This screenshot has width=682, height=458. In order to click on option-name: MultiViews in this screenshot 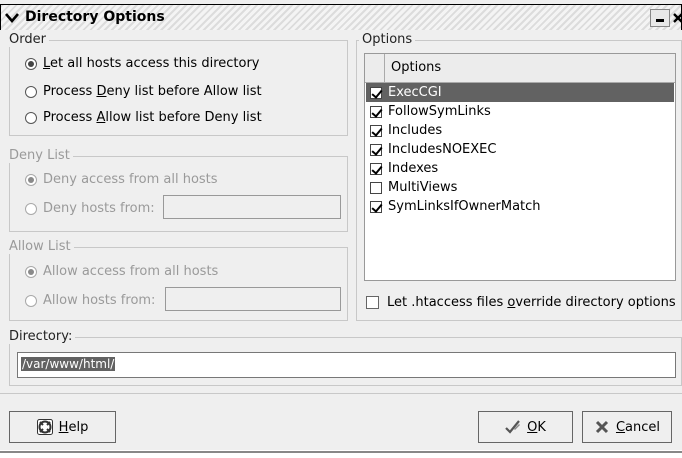, I will do `click(423, 187)`.